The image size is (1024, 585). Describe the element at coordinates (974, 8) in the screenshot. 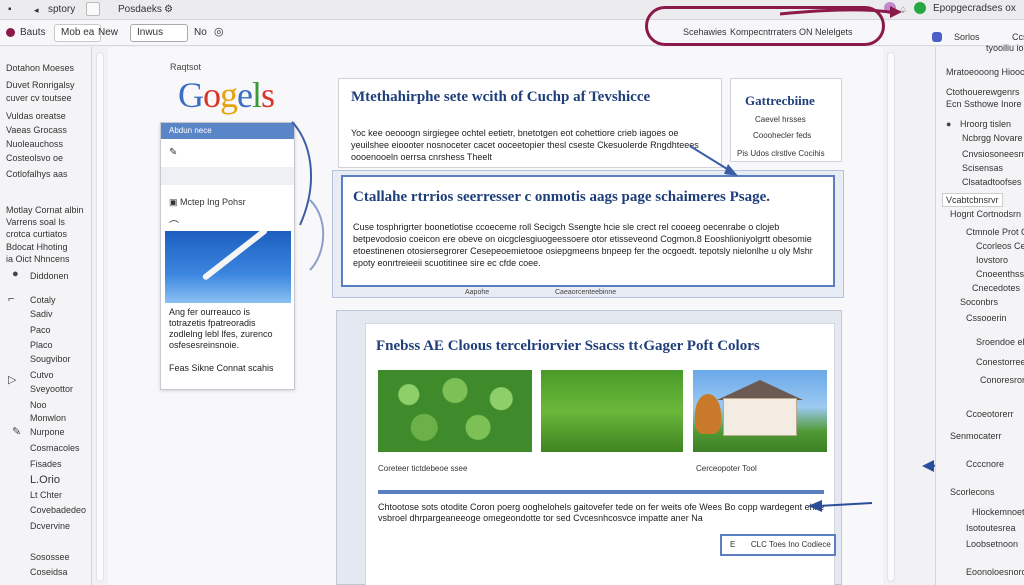

I see `address-text: Epopgecradses ox` at that location.